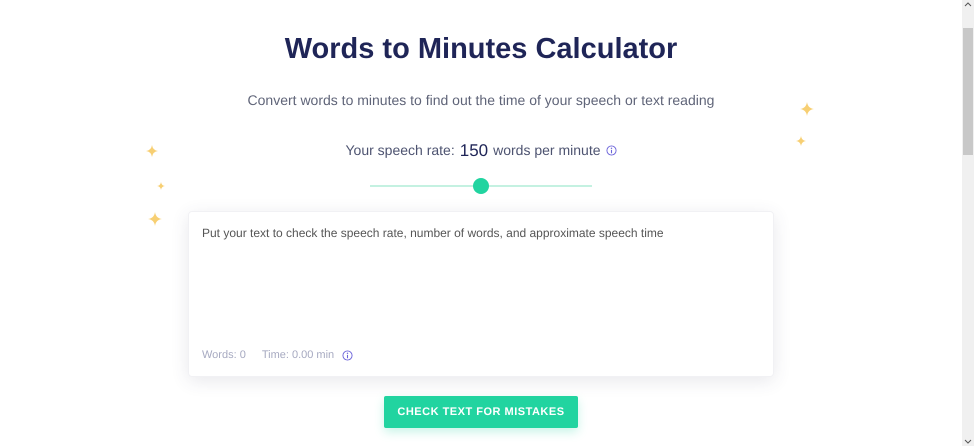 The width and height of the screenshot is (974, 446). Describe the element at coordinates (968, 223) in the screenshot. I see `scrollbar` at that location.